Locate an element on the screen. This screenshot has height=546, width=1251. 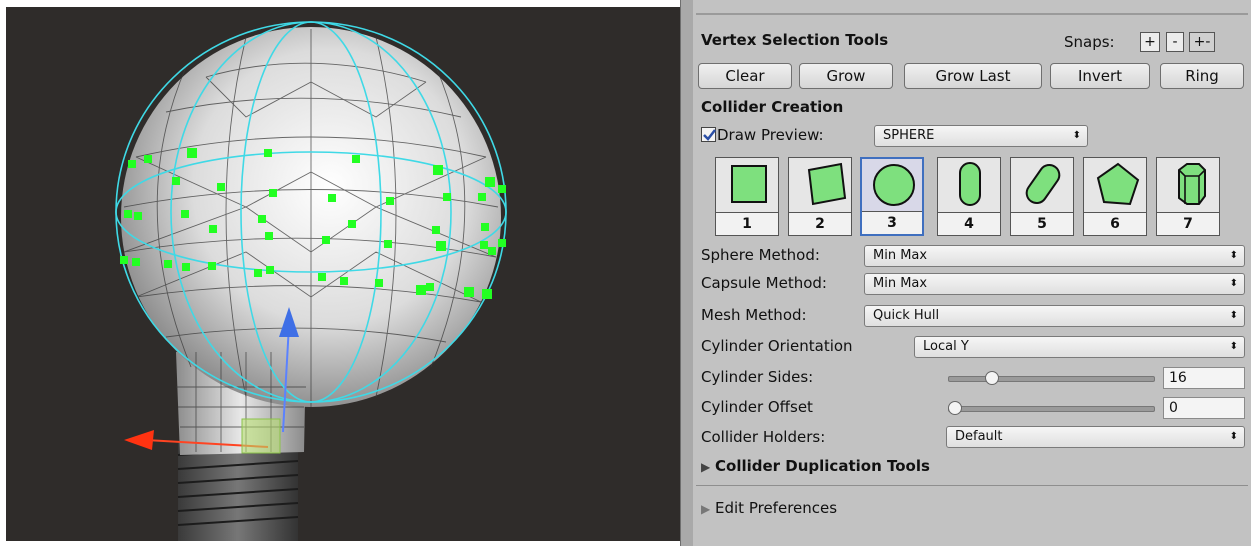
invert-button: Invert is located at coordinates (1100, 76).